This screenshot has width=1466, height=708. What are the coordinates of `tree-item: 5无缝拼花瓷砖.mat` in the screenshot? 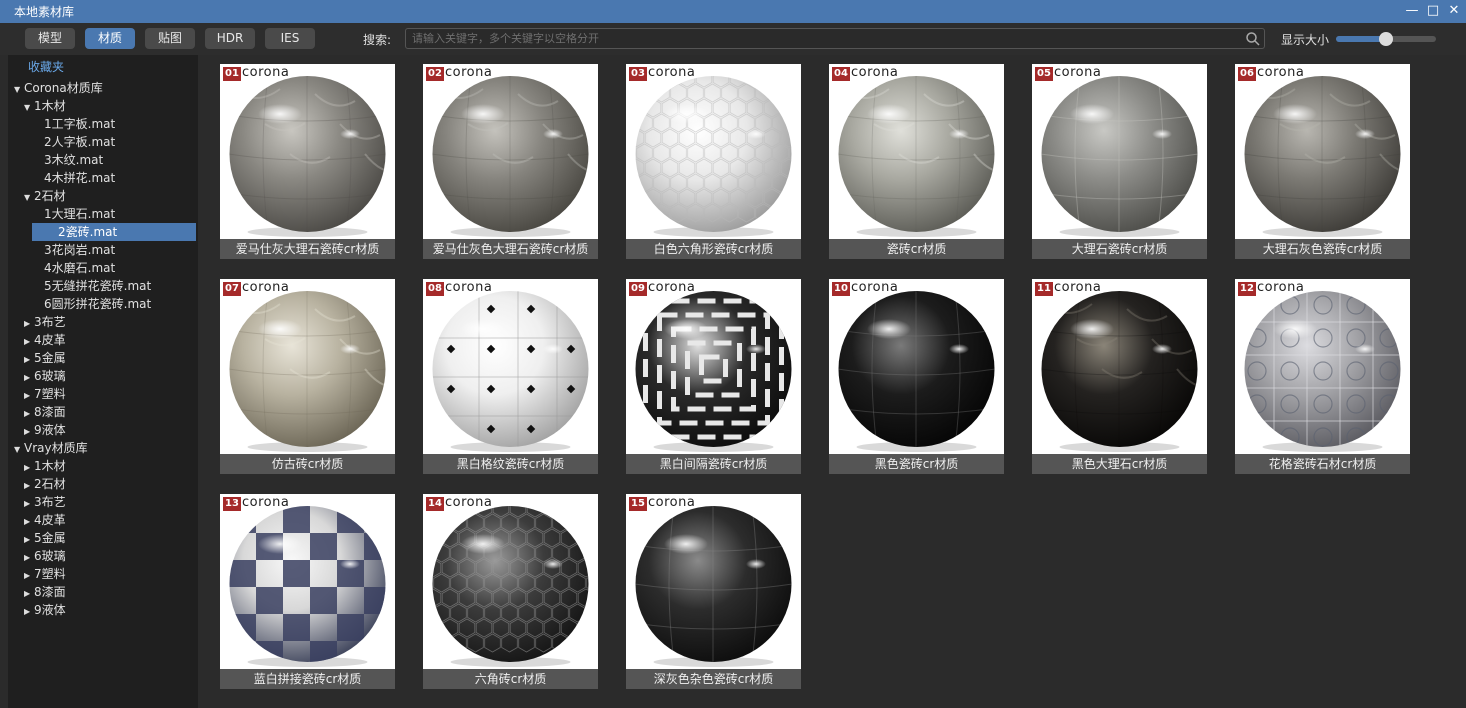 It's located at (92, 286).